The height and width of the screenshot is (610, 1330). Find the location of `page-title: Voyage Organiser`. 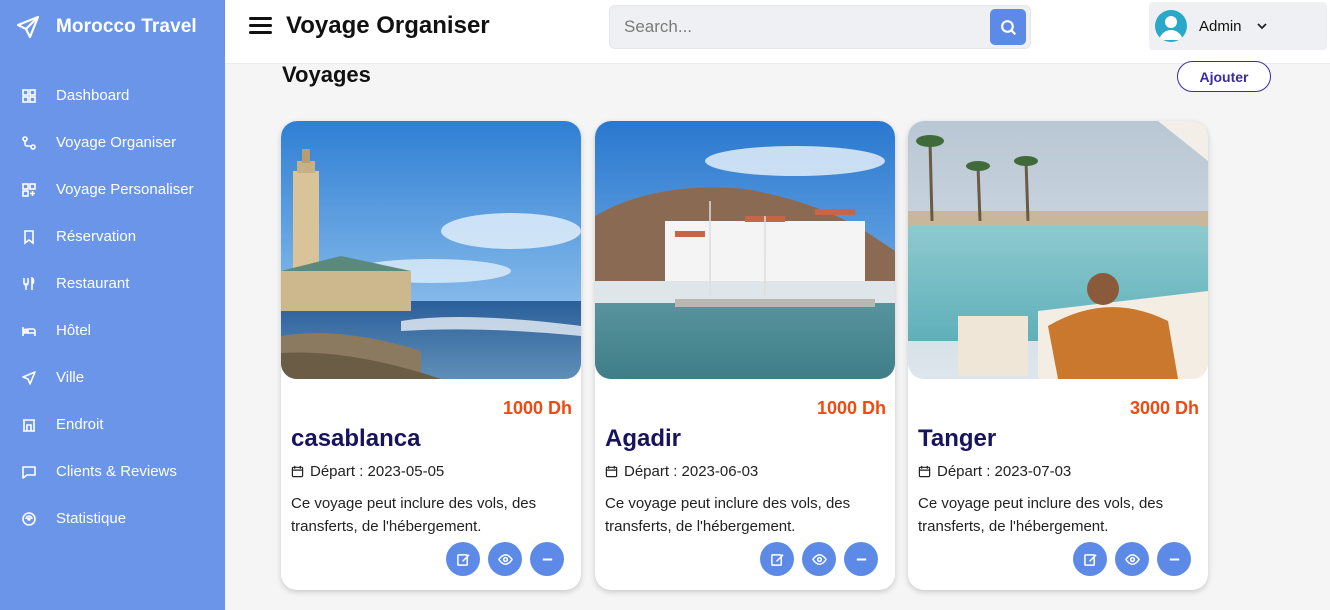

page-title: Voyage Organiser is located at coordinates (388, 25).